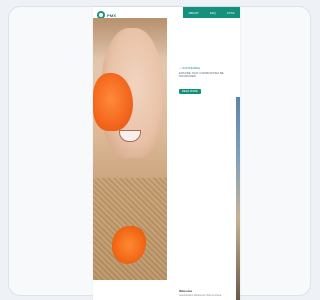 This screenshot has height=300, width=320. What do you see at coordinates (113, 102) in the screenshot?
I see `hero-orange-flower` at bounding box center [113, 102].